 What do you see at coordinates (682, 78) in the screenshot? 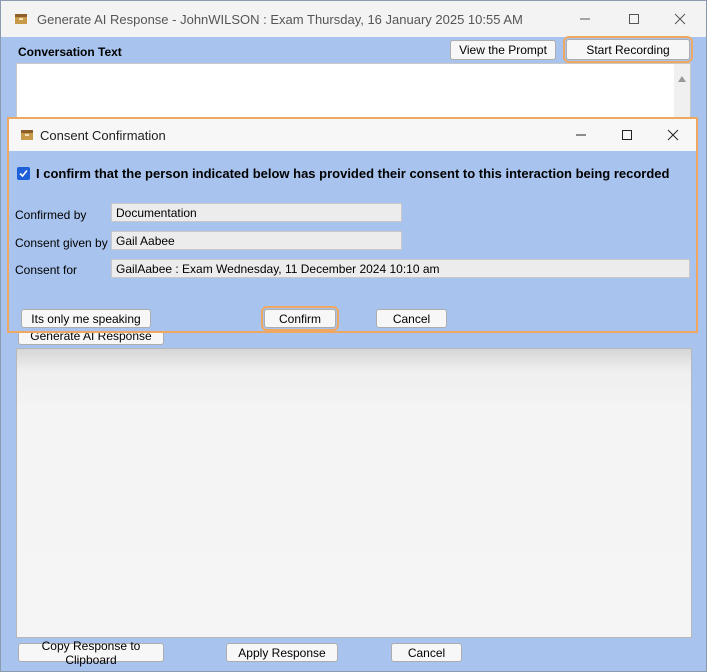
I see `scroll-up-arrow-icon` at bounding box center [682, 78].